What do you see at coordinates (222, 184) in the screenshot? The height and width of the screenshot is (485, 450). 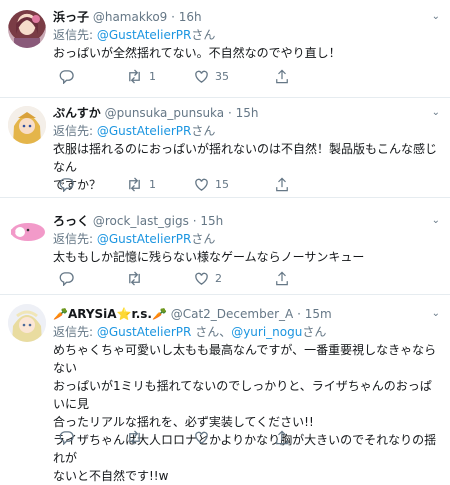 I see `like-count: 15` at bounding box center [222, 184].